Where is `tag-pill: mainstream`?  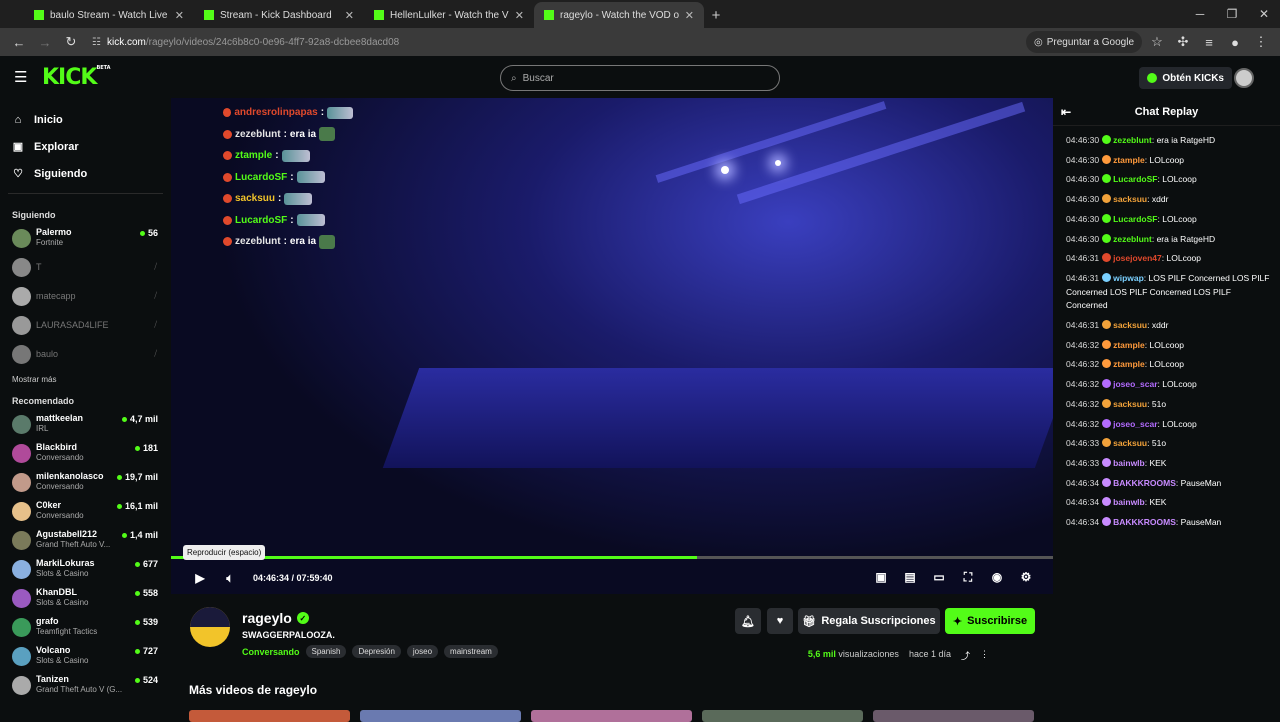
tag-pill: mainstream is located at coordinates (471, 651).